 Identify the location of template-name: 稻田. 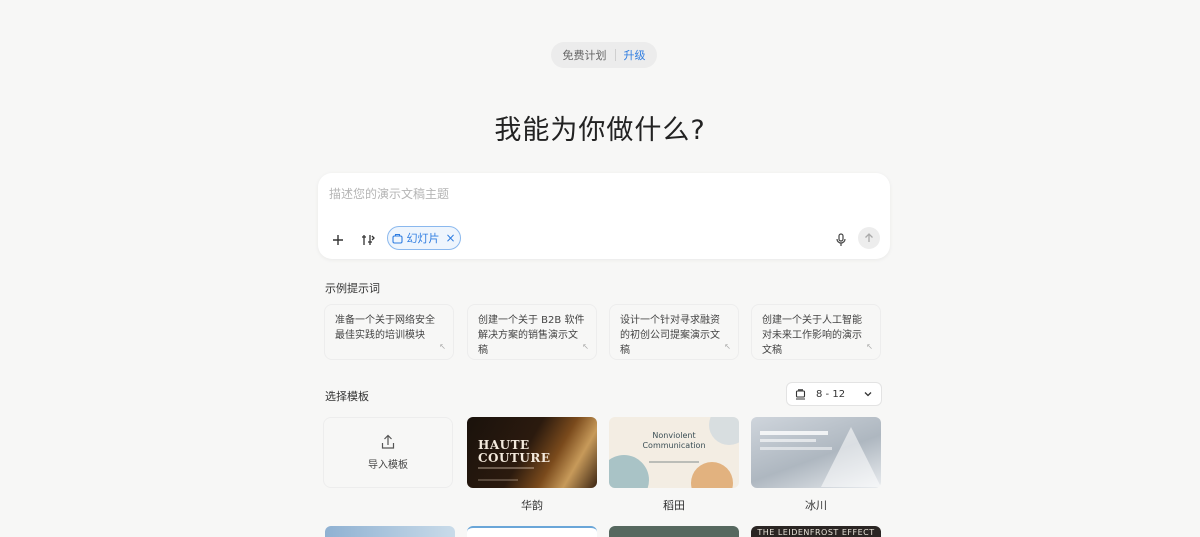
(674, 505).